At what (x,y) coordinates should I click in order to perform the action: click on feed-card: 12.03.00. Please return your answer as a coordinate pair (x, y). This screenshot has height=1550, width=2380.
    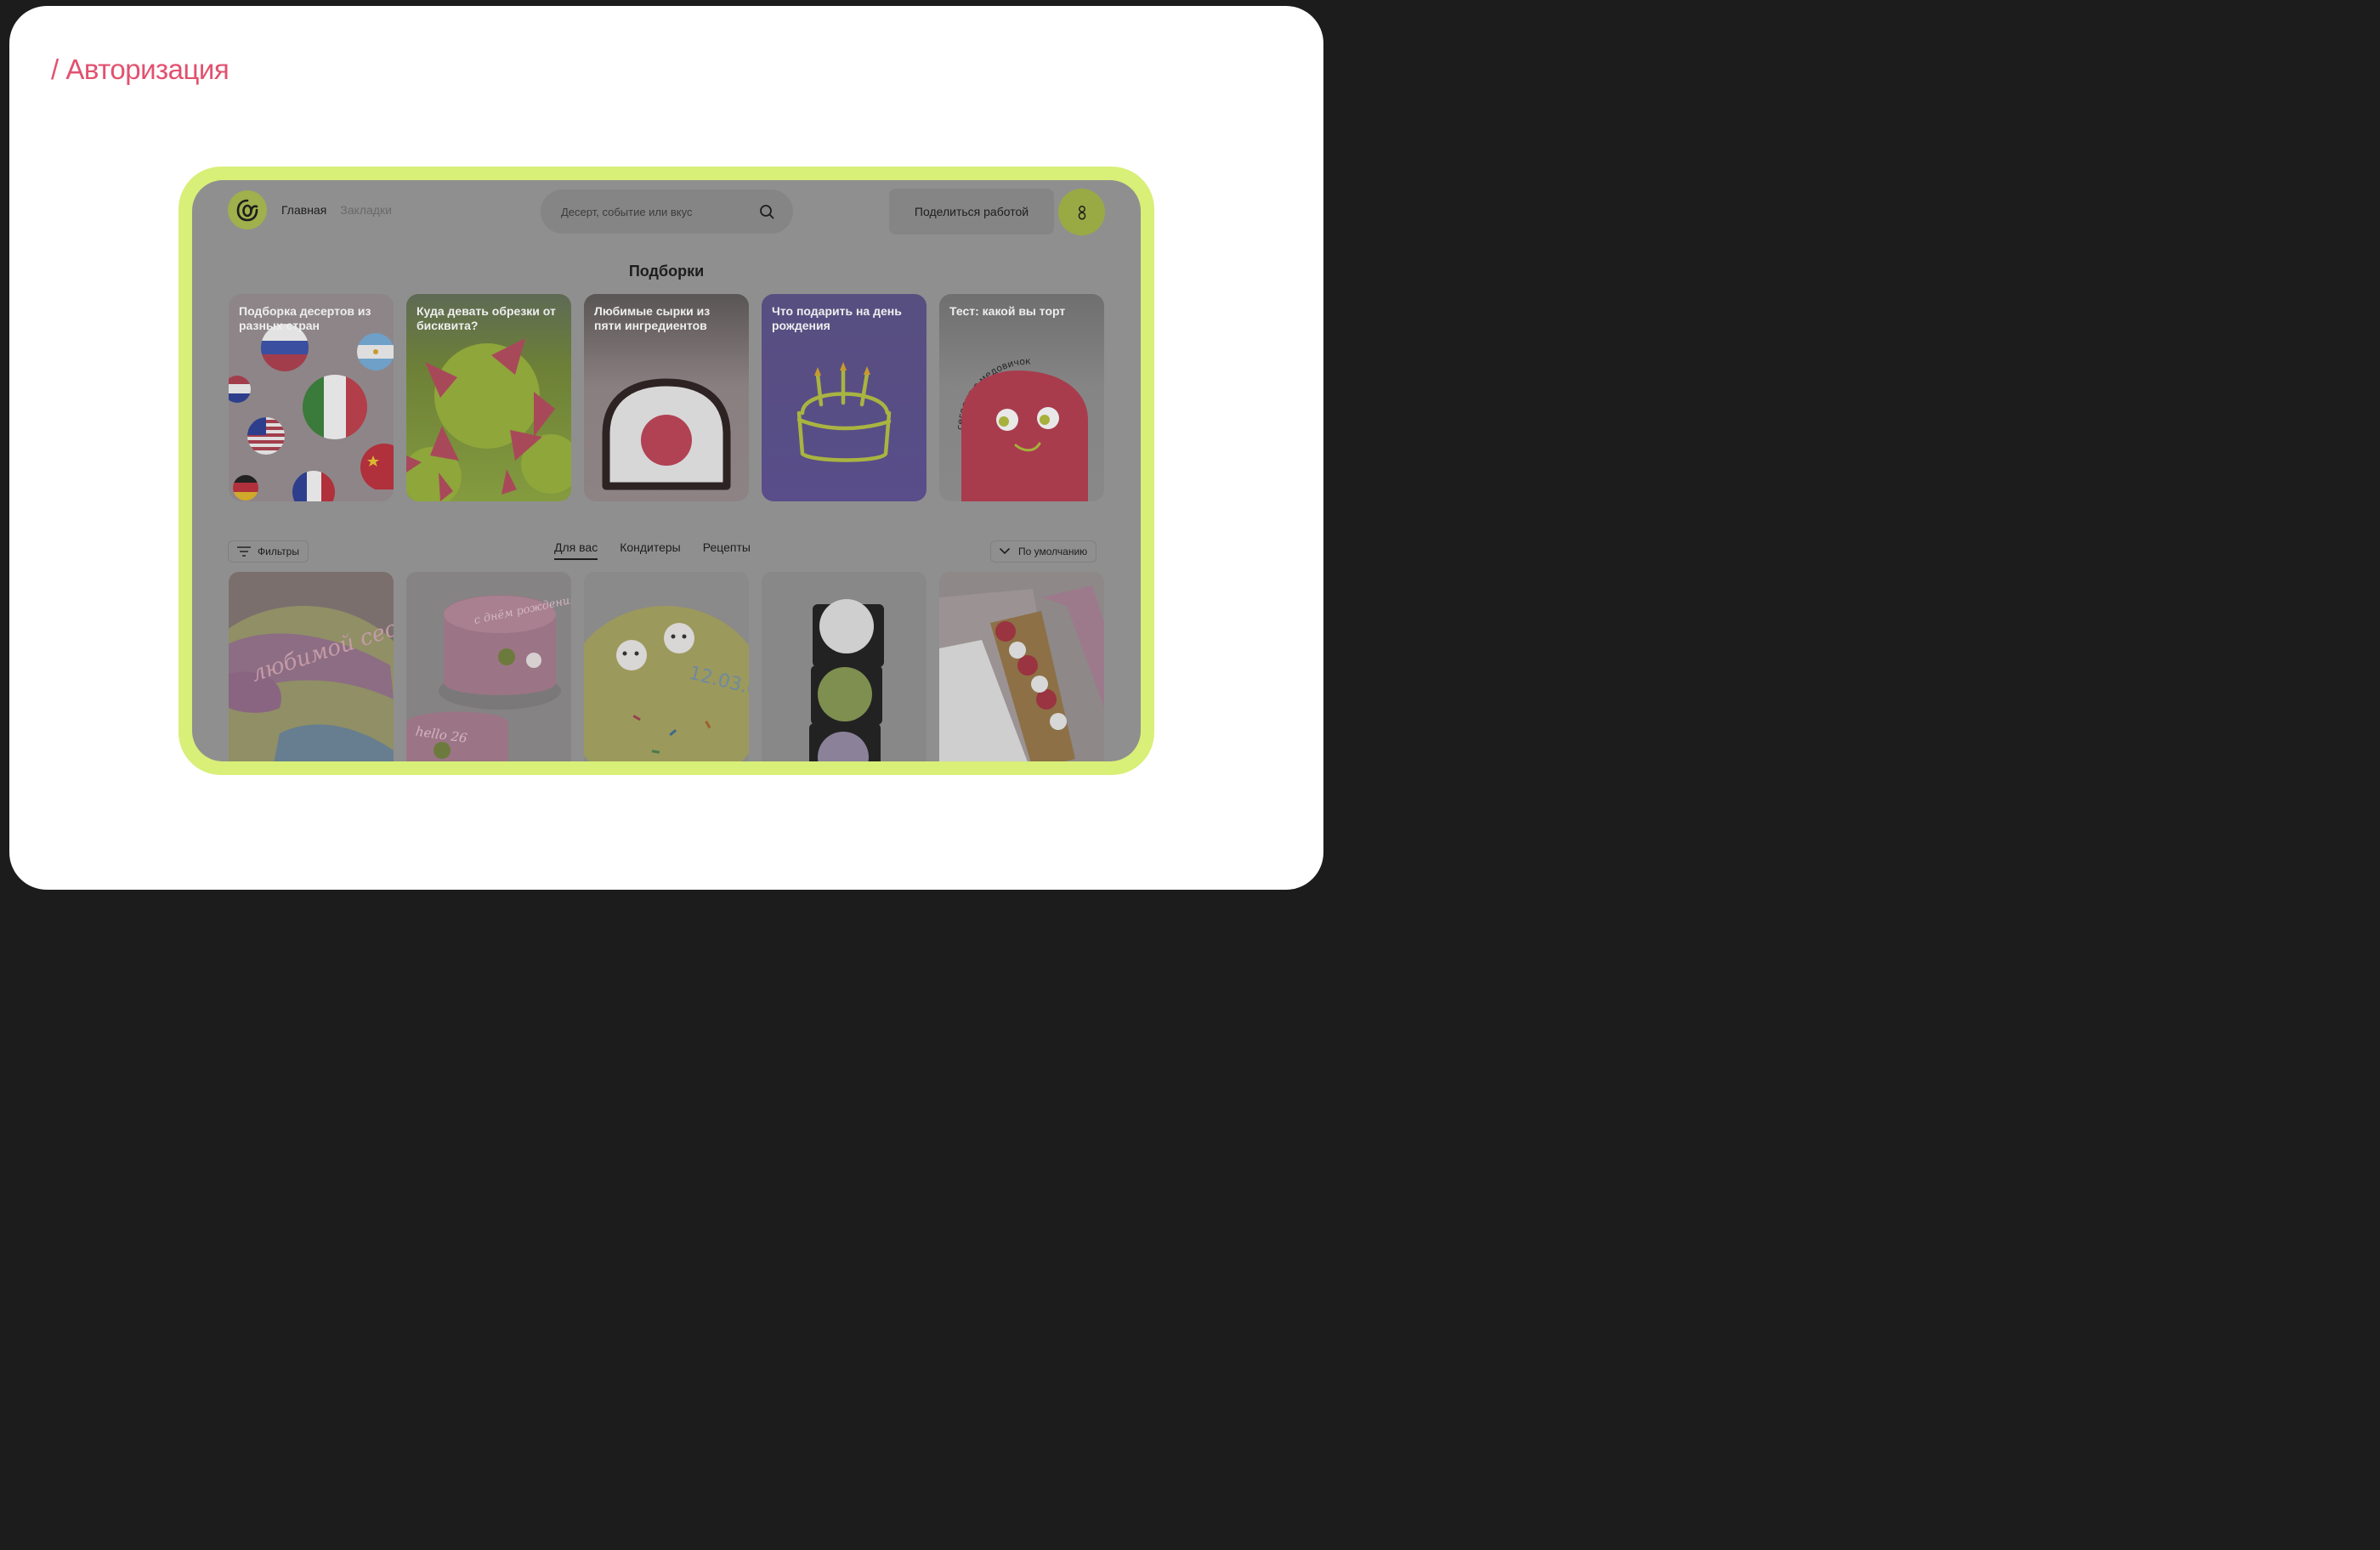
    Looking at the image, I should click on (666, 666).